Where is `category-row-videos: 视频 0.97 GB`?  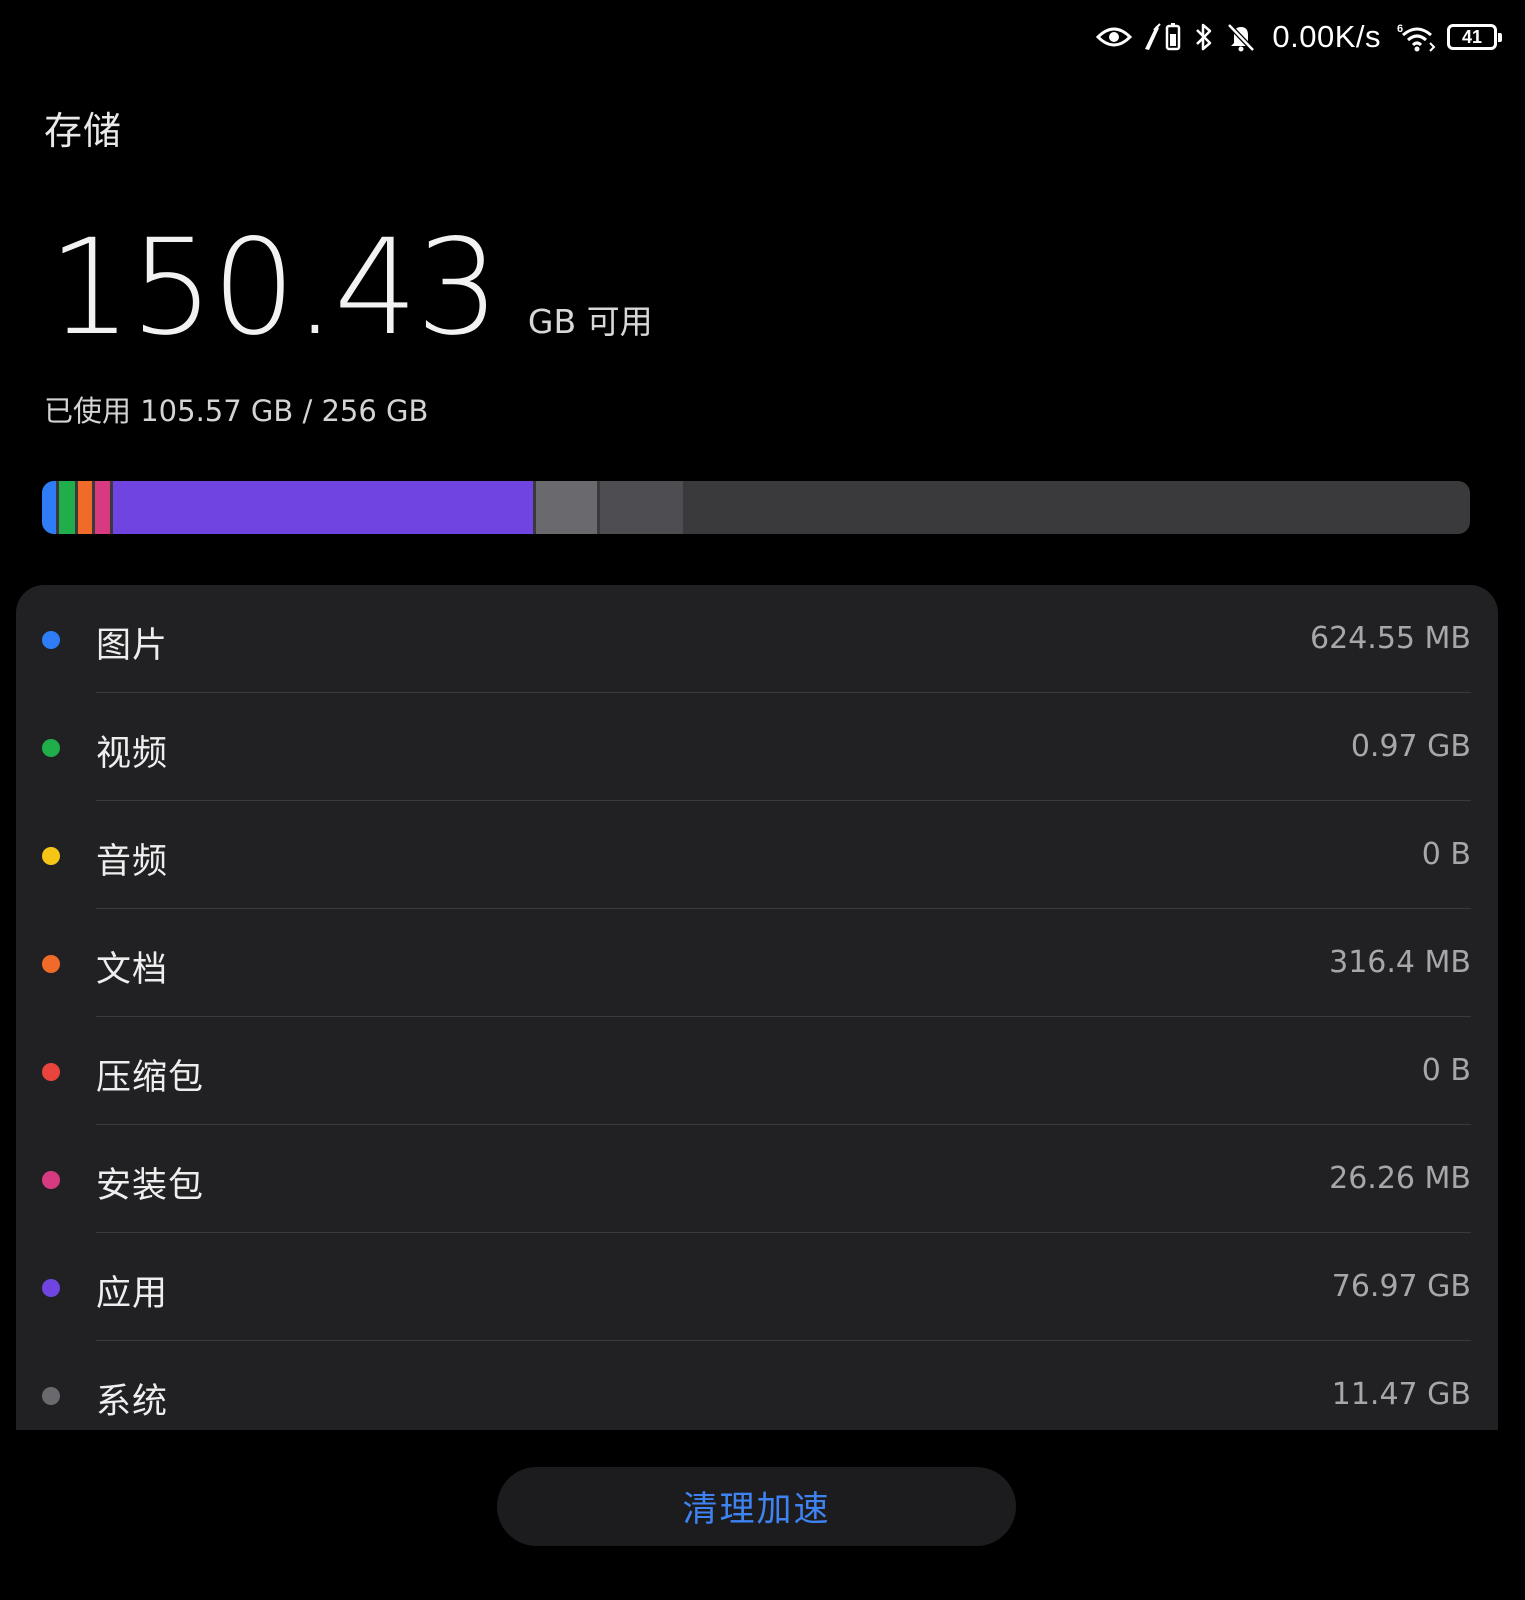
category-row-videos: 视频 0.97 GB is located at coordinates (757, 747).